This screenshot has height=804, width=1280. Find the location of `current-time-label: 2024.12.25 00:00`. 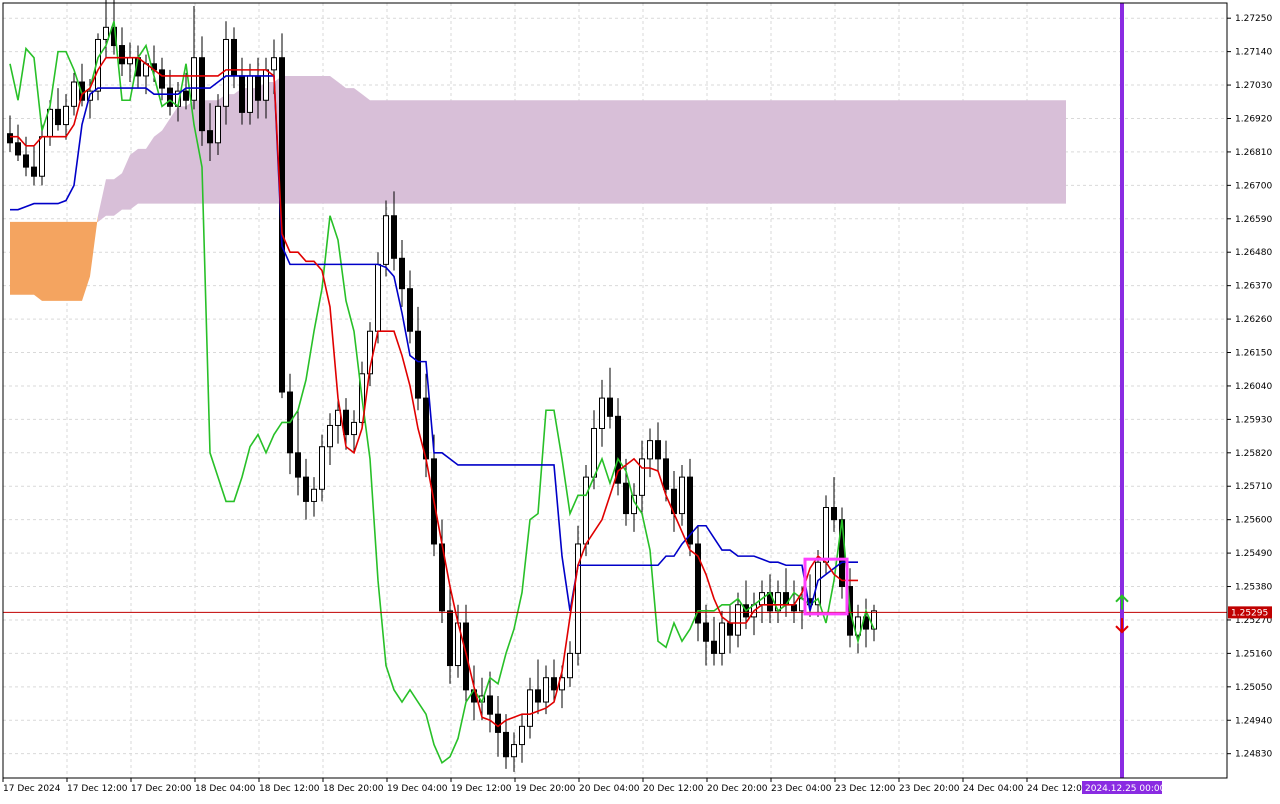

current-time-label: 2024.12.25 00:00 is located at coordinates (1125, 789).